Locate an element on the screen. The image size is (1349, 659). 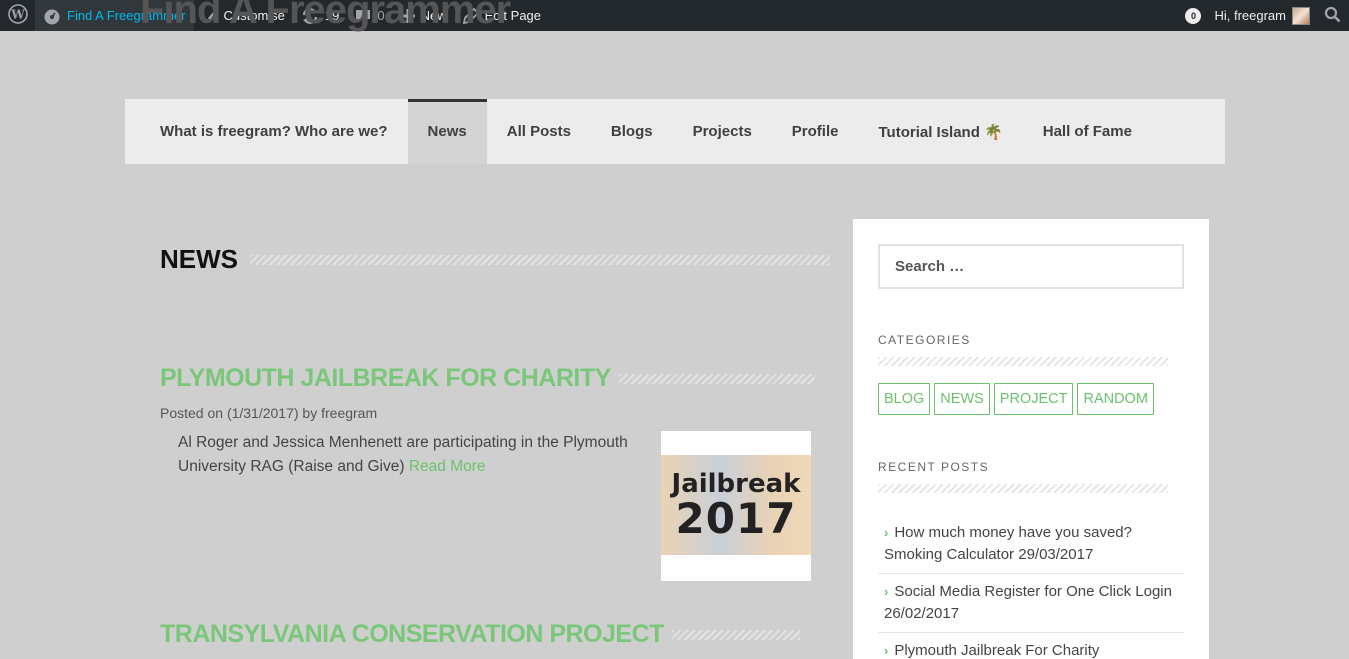
nav-item-profile: Profile is located at coordinates (815, 131).